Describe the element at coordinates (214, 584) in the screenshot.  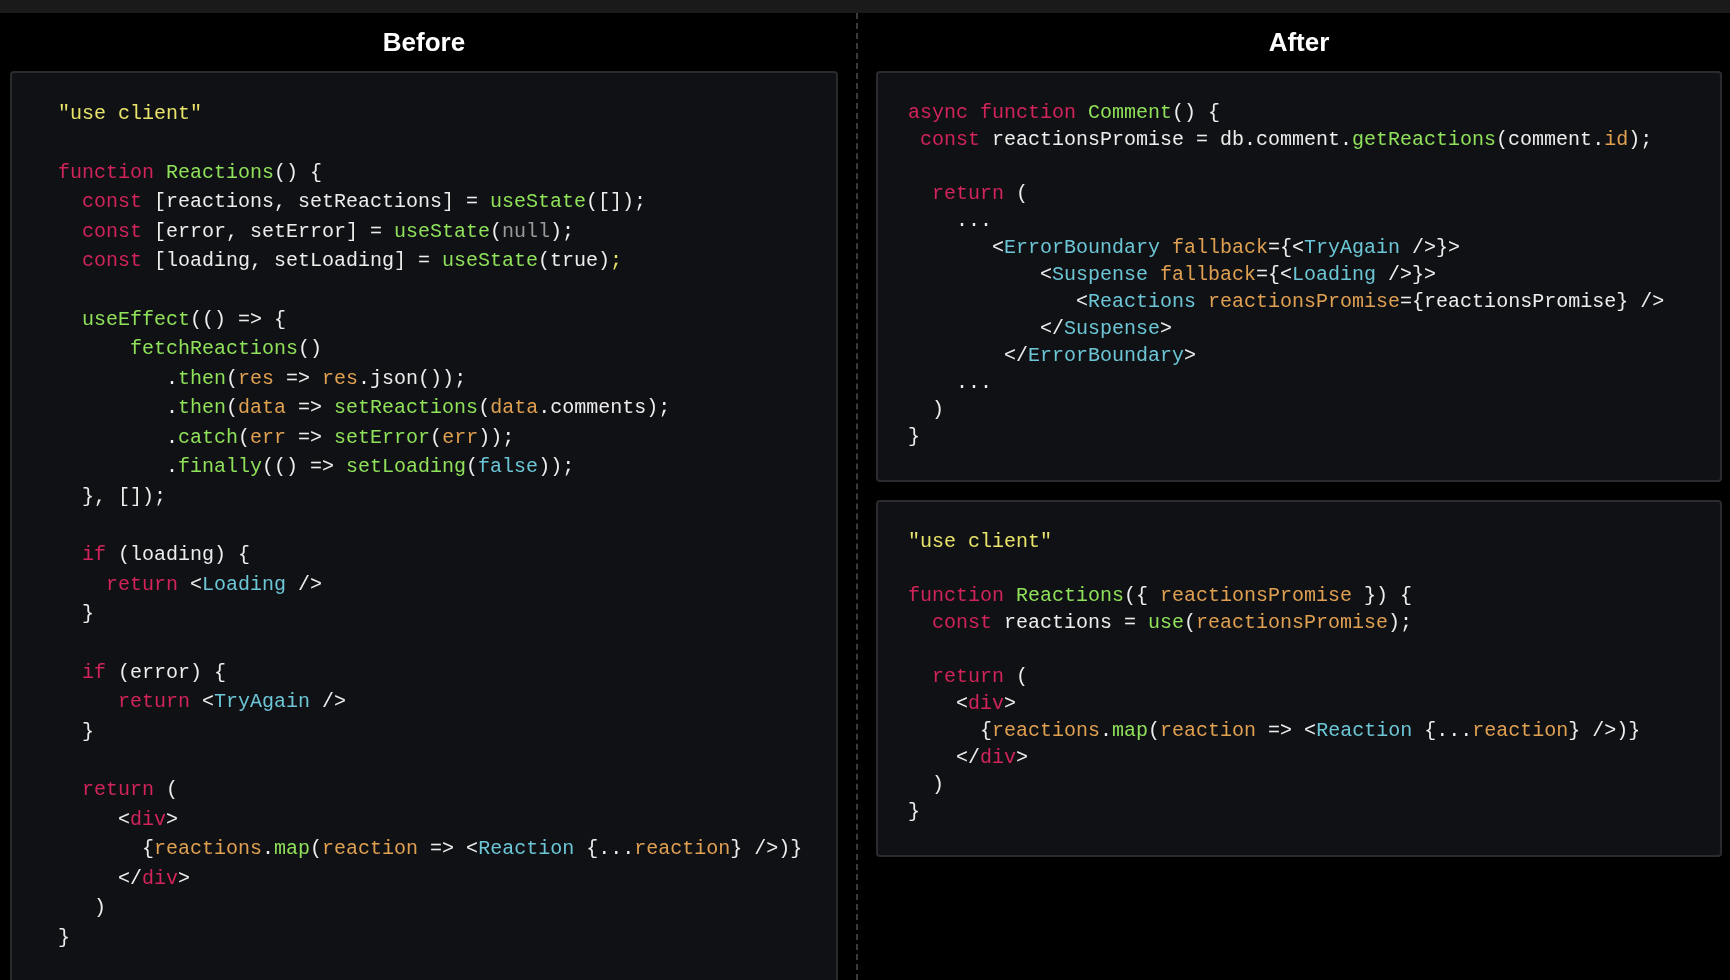
I see `code-line: return <Loading />` at that location.